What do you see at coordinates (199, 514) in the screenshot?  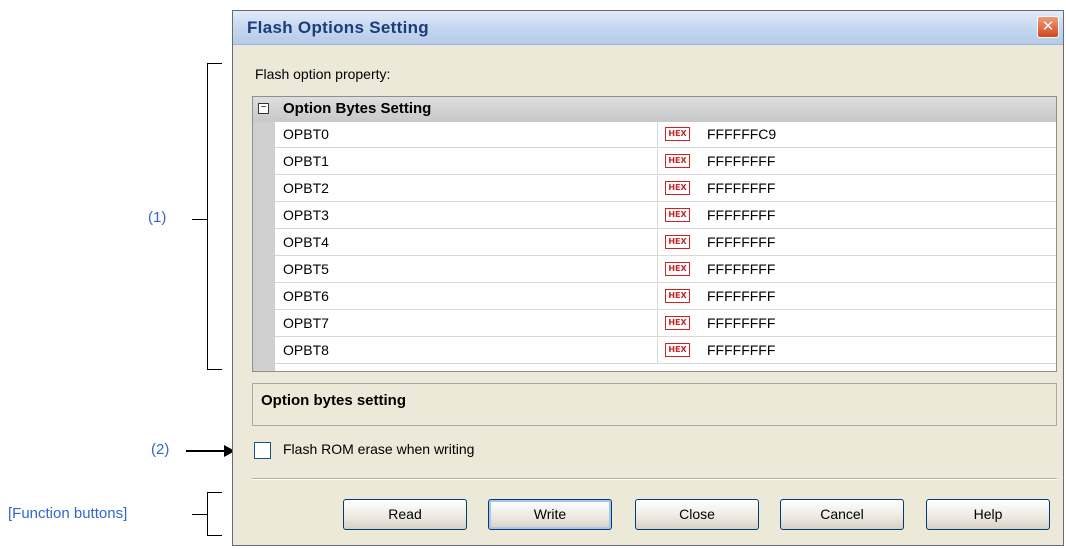 I see `callout-buttons-connector` at bounding box center [199, 514].